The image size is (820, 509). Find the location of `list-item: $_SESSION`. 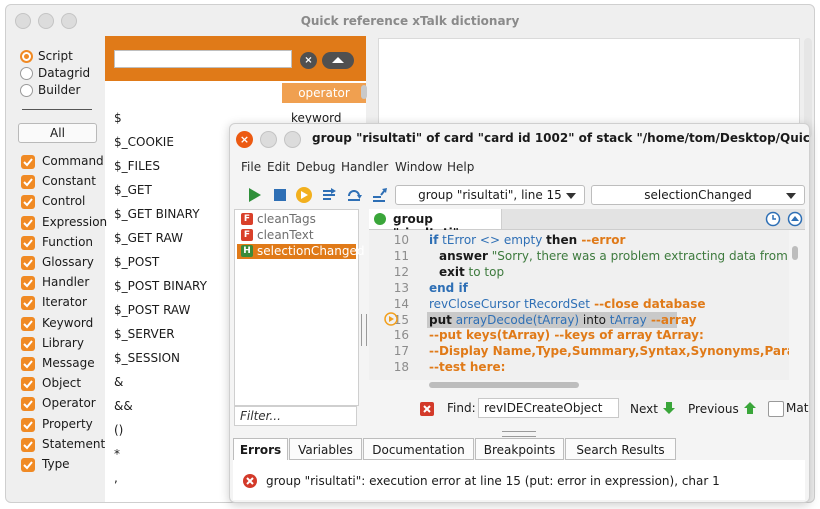

list-item: $_SESSION is located at coordinates (147, 358).